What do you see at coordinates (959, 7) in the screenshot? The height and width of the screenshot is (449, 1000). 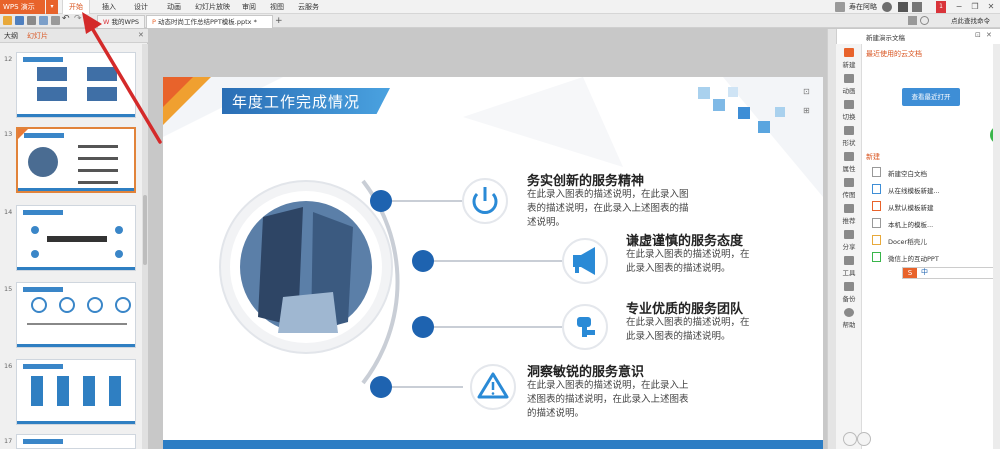 I see `minimize-button: −` at bounding box center [959, 7].